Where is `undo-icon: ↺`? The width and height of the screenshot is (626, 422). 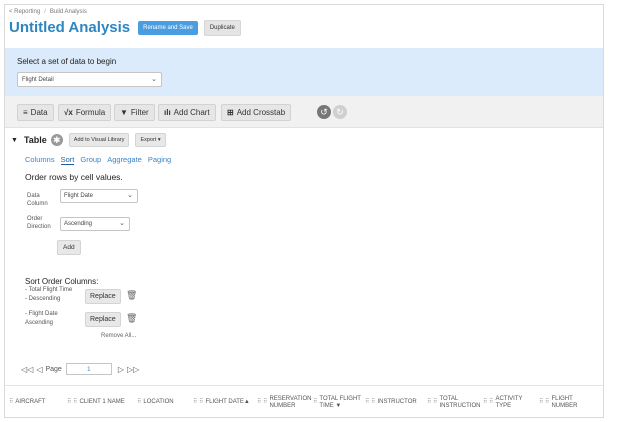
undo-icon: ↺ is located at coordinates (324, 112).